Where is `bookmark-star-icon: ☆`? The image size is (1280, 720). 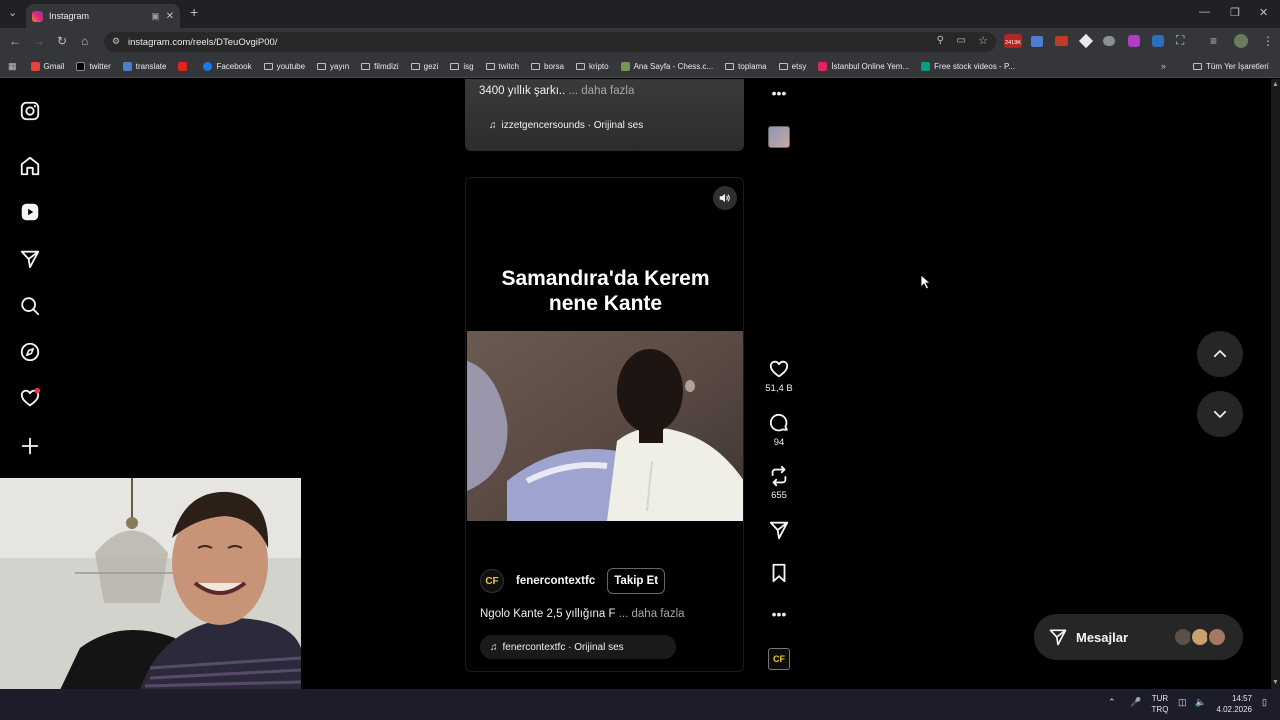
bookmark-star-icon: ☆ is located at coordinates (983, 40).